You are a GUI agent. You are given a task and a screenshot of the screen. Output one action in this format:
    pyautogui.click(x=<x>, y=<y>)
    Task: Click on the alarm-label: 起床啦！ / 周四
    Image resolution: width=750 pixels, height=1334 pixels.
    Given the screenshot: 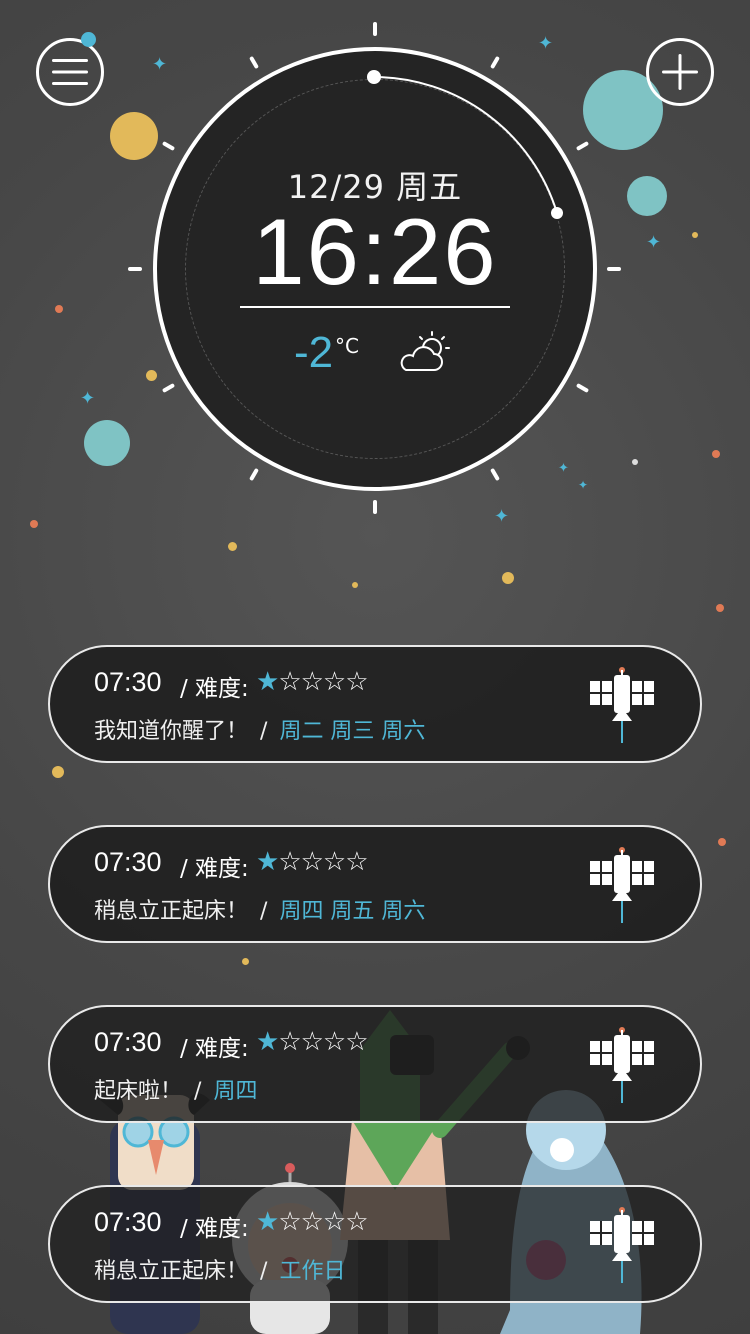 What is the action you would take?
    pyautogui.click(x=175, y=1089)
    